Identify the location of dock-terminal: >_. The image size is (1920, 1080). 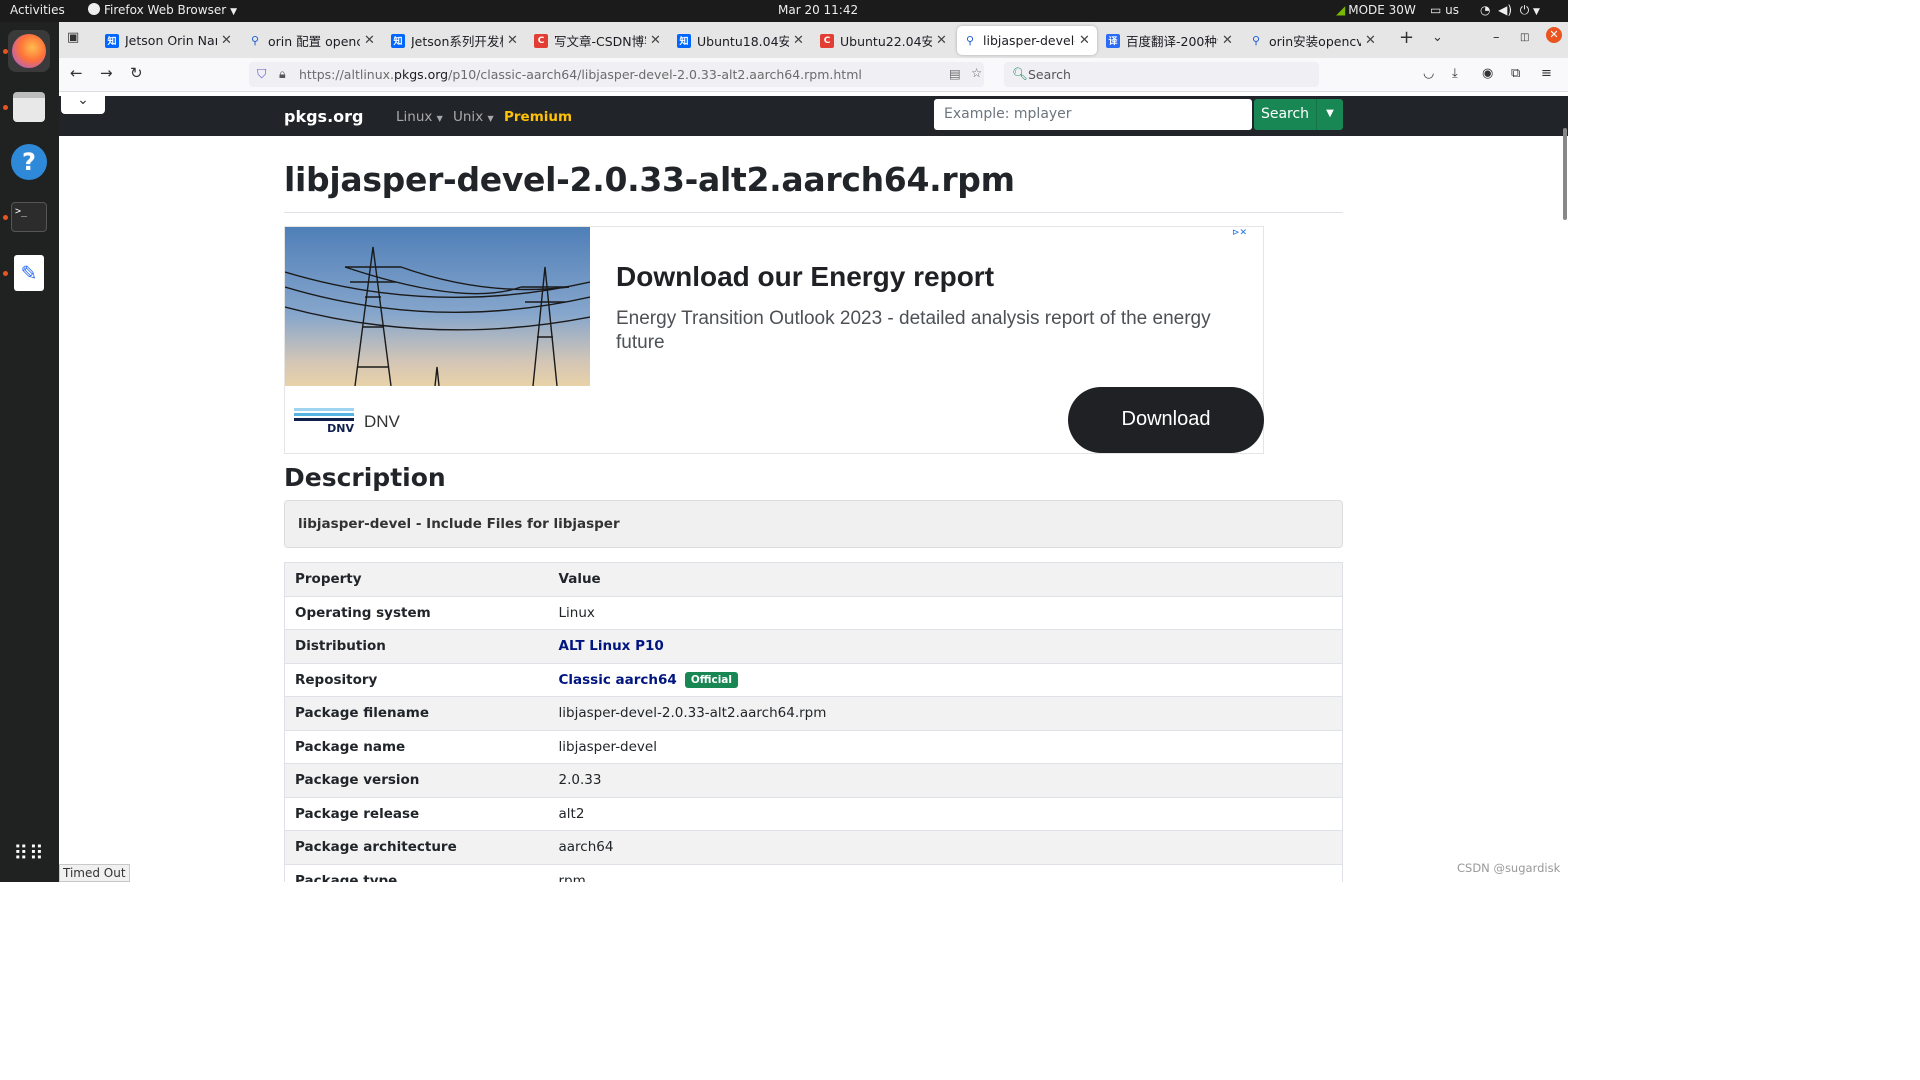
(29, 217).